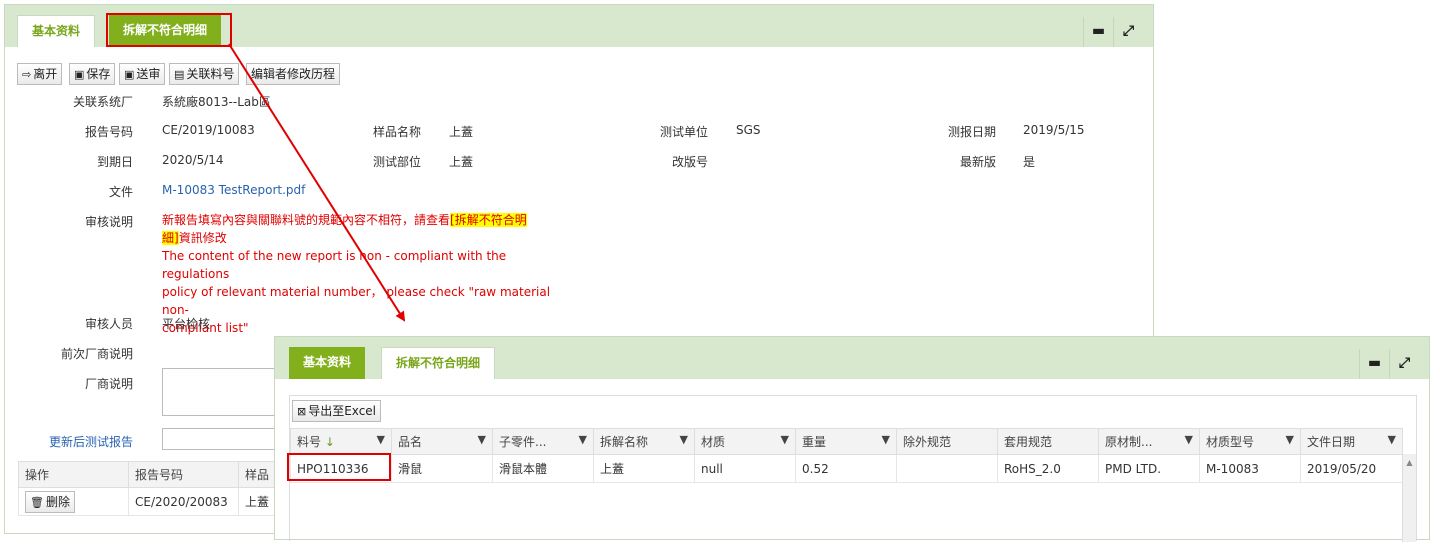 This screenshot has width=1440, height=544. I want to click on col-weight: 重量 ▼, so click(846, 441).